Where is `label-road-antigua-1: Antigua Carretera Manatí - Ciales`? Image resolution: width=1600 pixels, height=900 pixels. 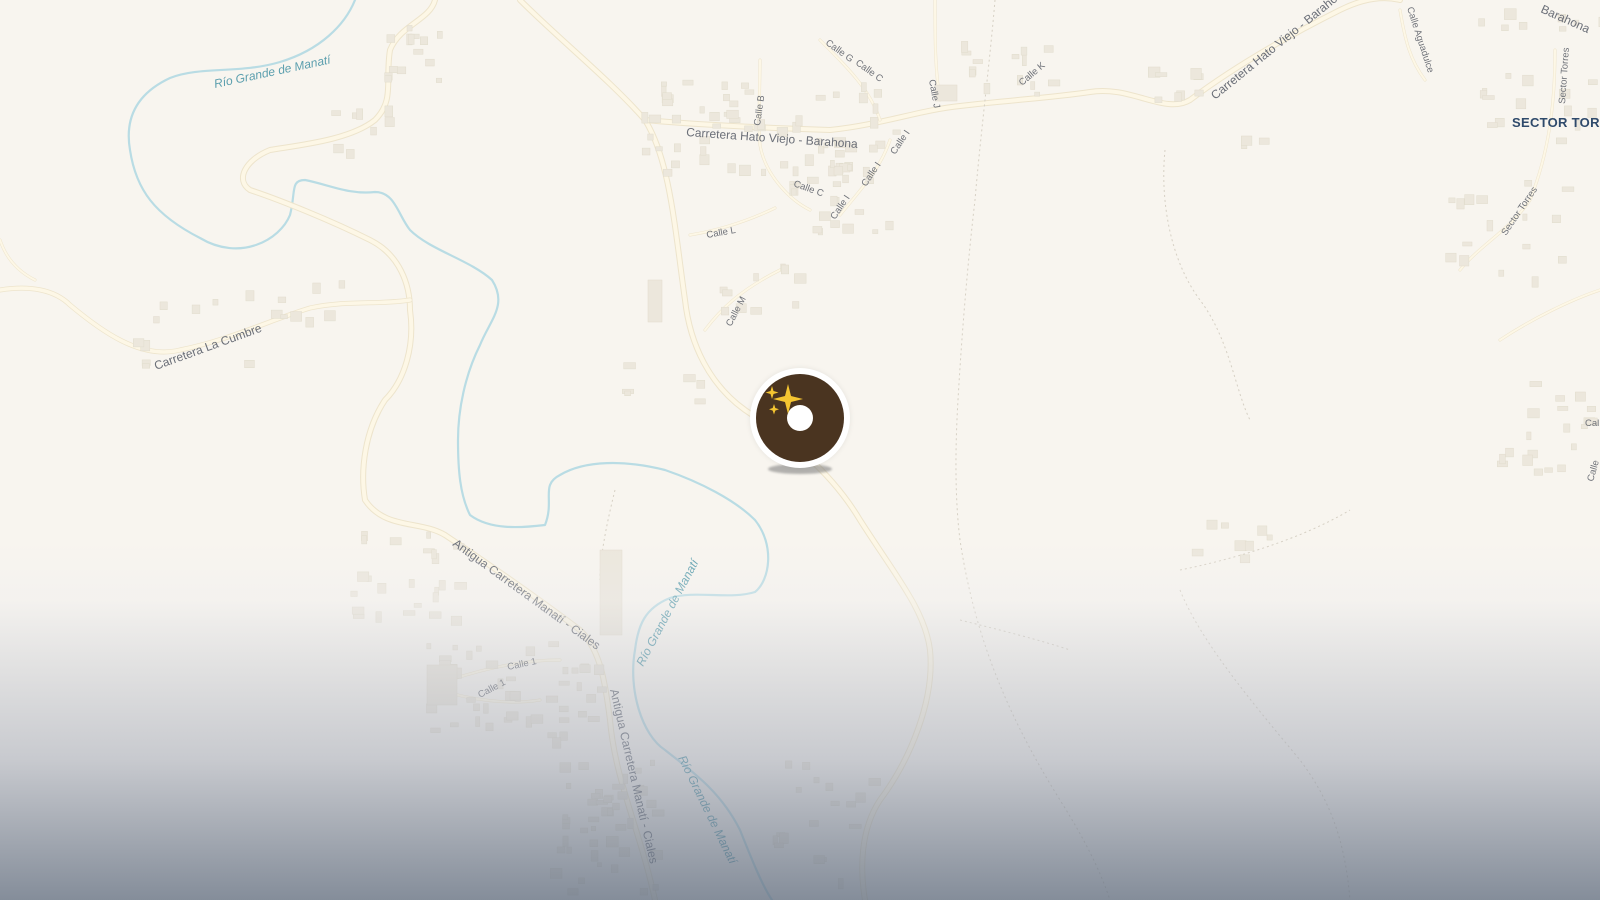 label-road-antigua-1: Antigua Carretera Manatí - Ciales is located at coordinates (526, 594).